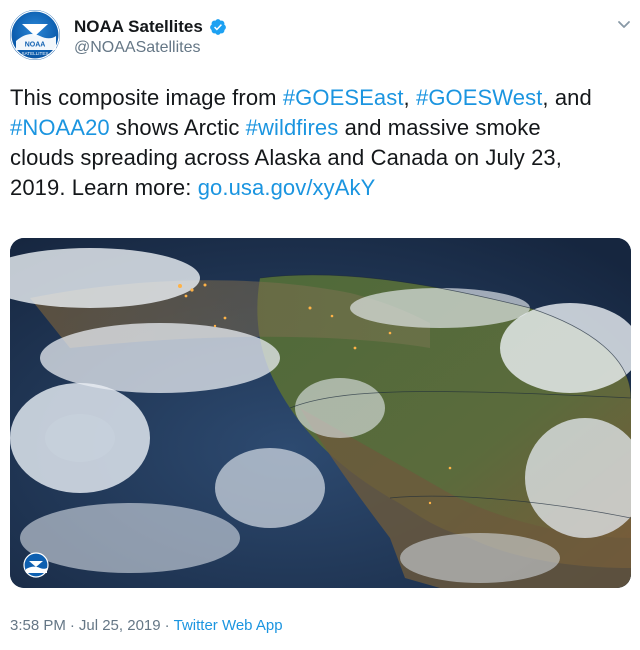  What do you see at coordinates (35, 53) in the screenshot?
I see `avatar-text-bottom: SATELLITES` at bounding box center [35, 53].